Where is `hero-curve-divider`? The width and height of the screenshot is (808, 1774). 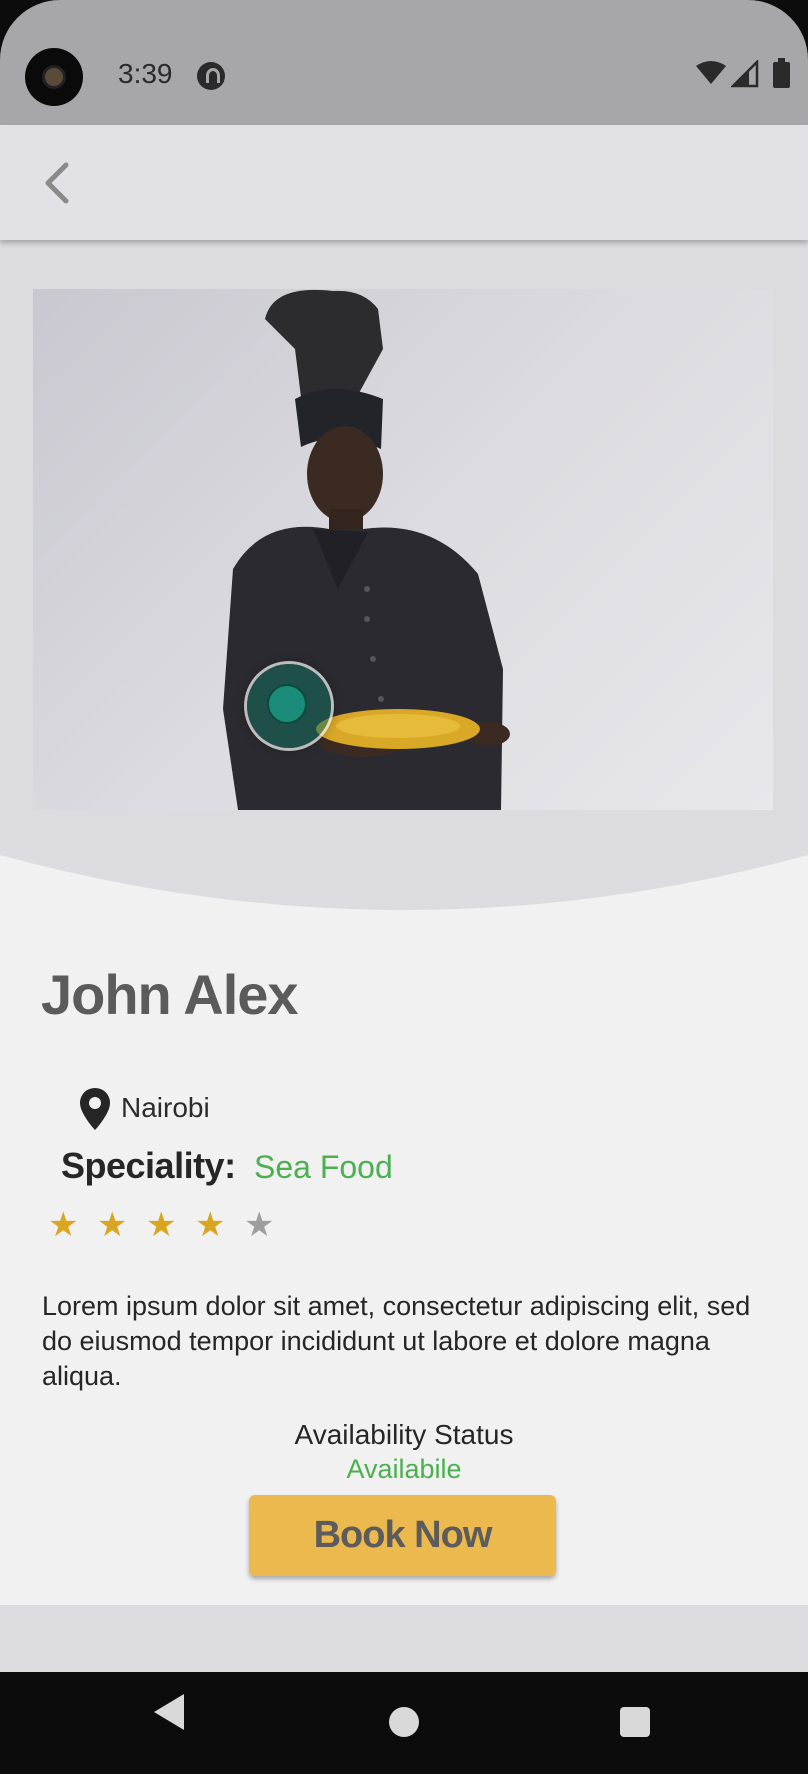 hero-curve-divider is located at coordinates (404, 890).